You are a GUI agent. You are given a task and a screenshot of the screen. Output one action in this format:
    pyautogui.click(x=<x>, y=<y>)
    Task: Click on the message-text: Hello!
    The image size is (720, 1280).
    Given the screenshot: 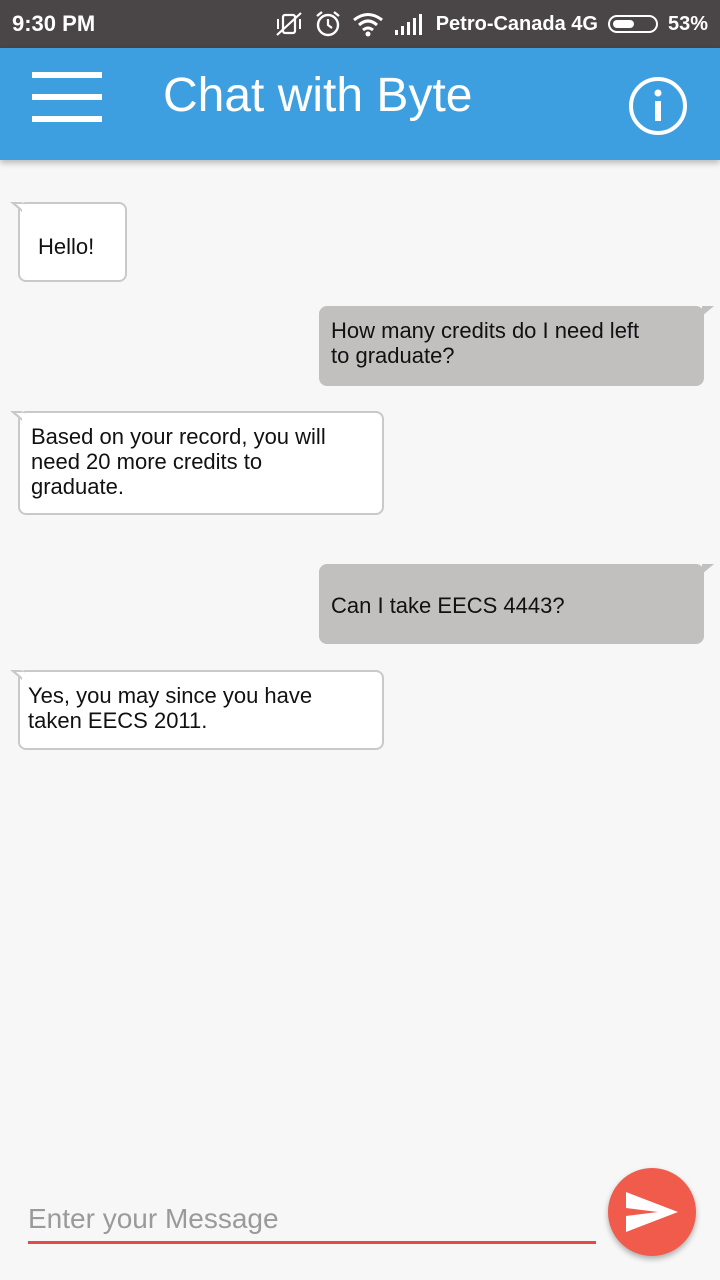 What is the action you would take?
    pyautogui.click(x=66, y=246)
    